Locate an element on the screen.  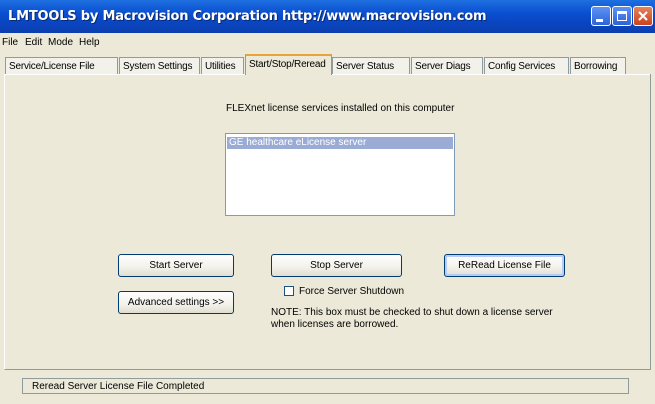
services-listbox: GE healthcare eLicense server is located at coordinates (340, 174).